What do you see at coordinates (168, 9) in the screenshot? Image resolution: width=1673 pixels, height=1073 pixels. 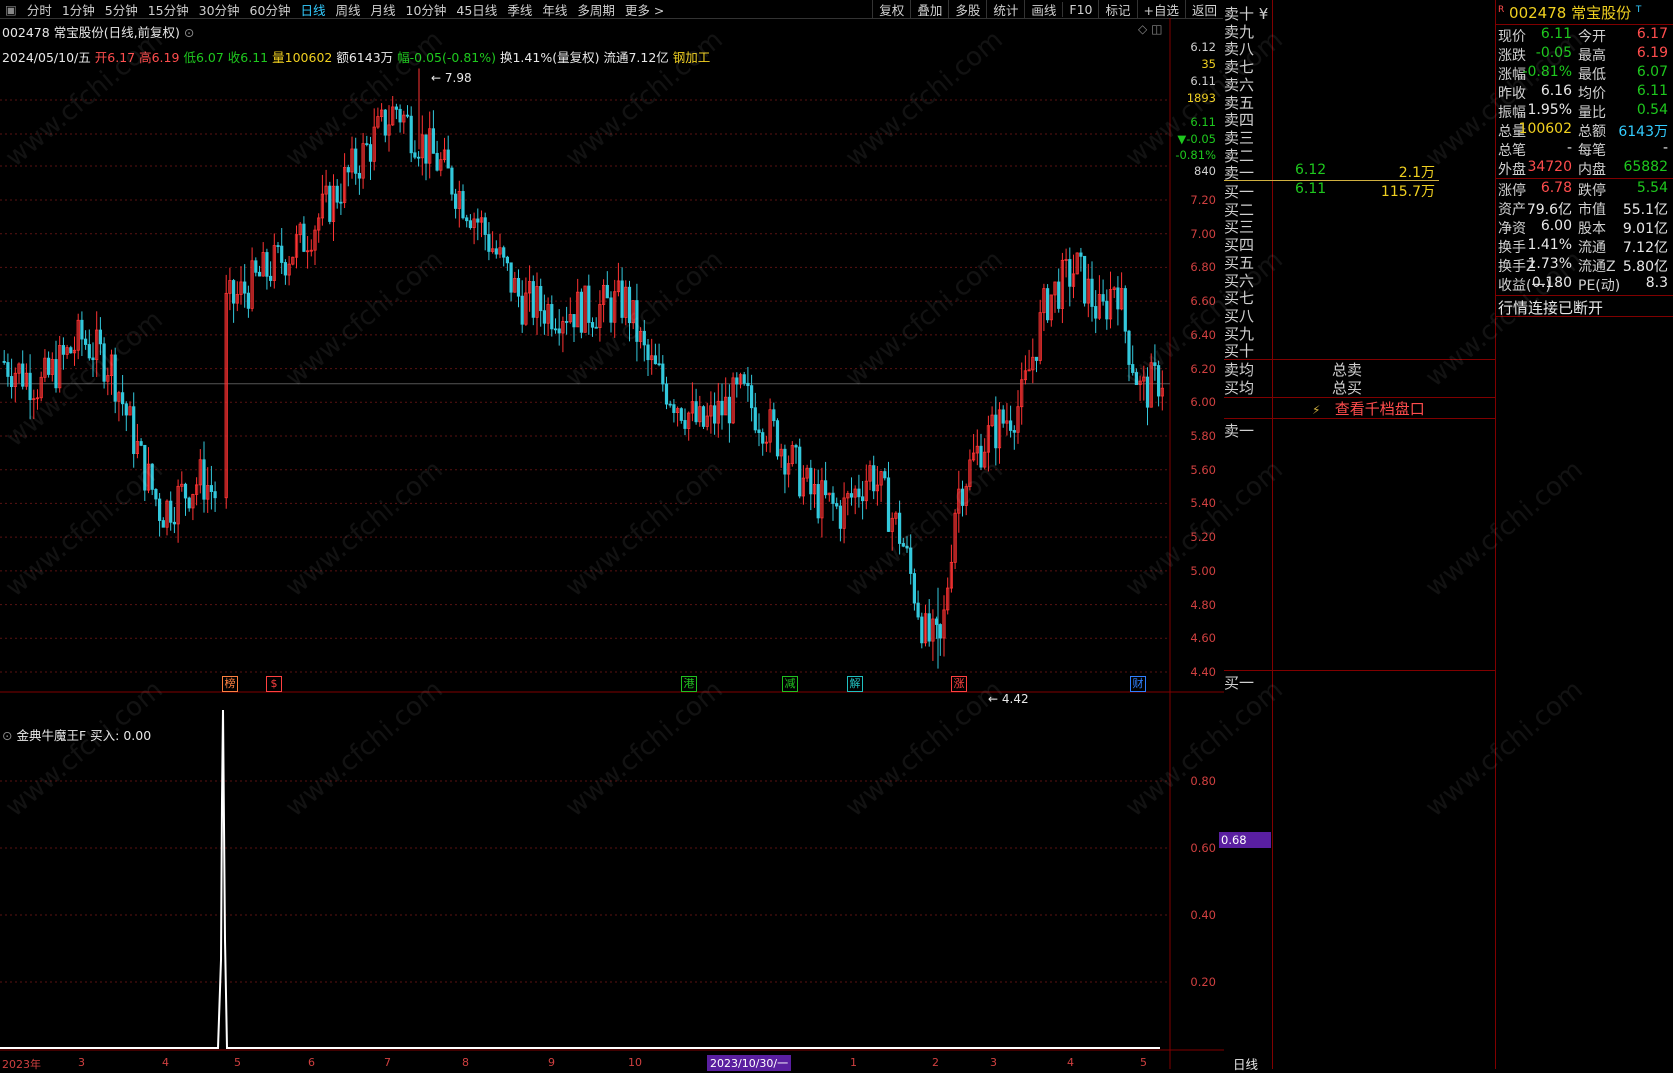 I see `period-tab: 15分钟` at bounding box center [168, 9].